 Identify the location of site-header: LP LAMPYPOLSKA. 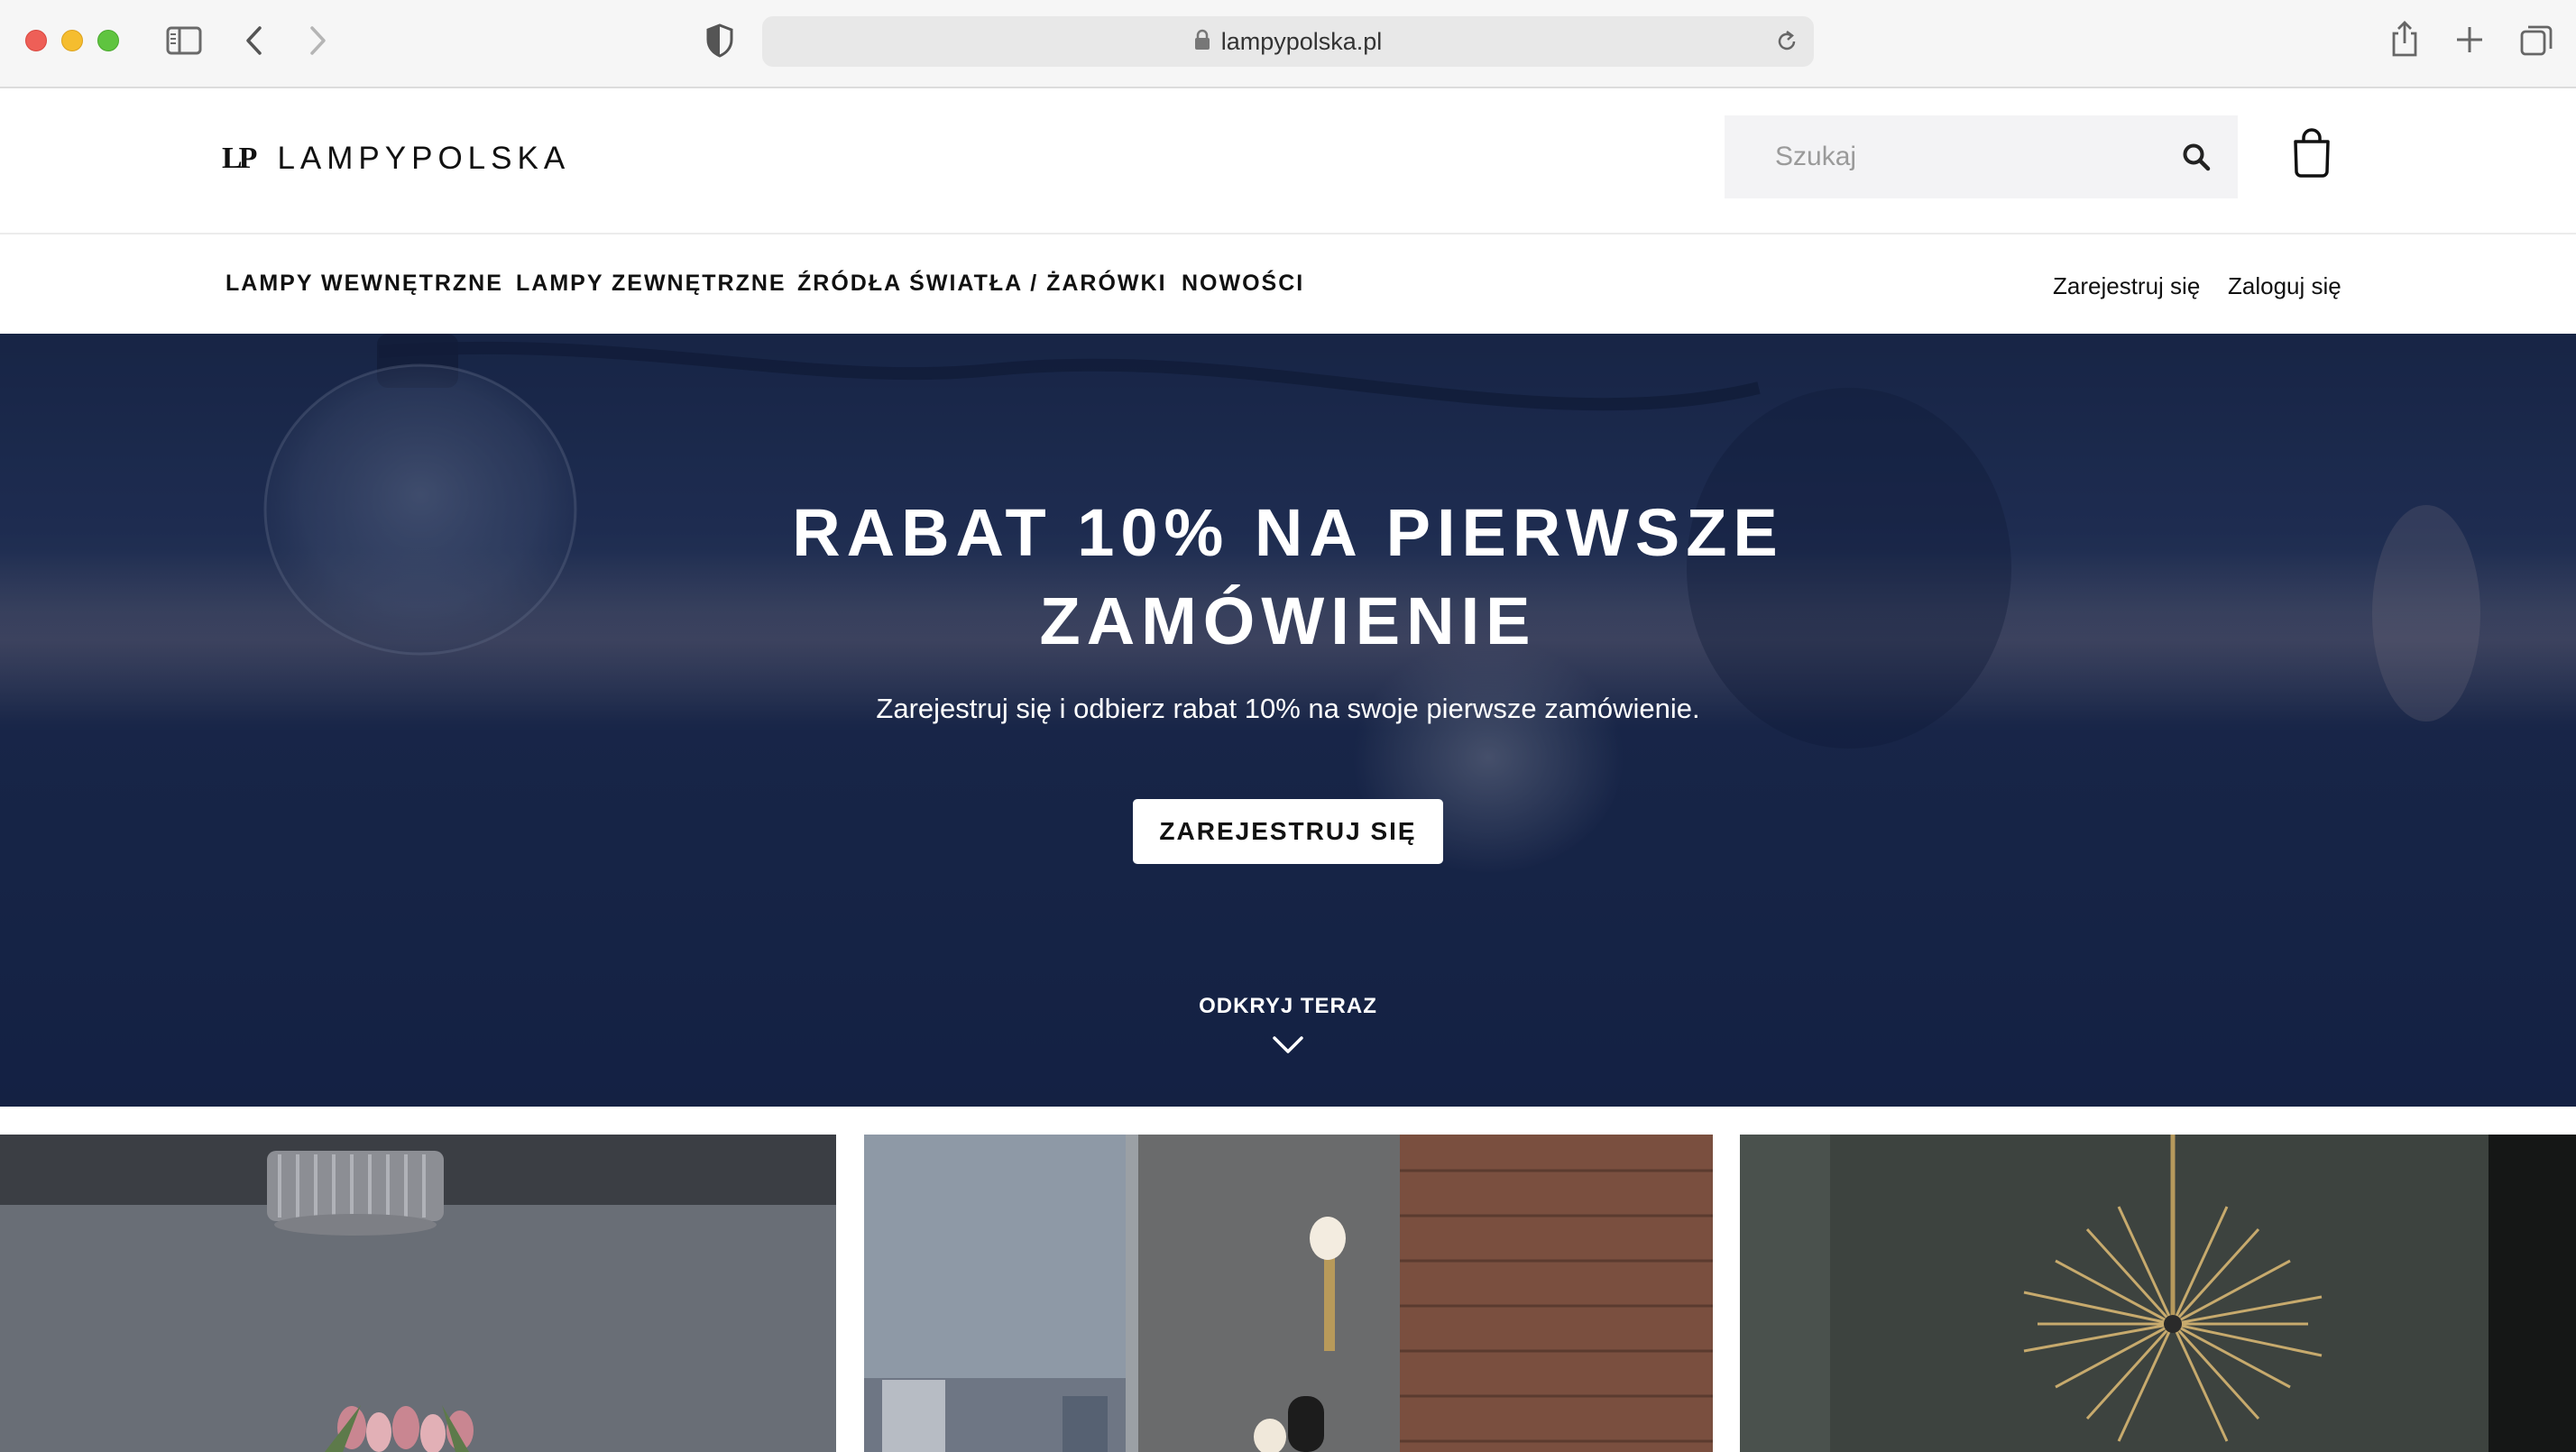
(1288, 160).